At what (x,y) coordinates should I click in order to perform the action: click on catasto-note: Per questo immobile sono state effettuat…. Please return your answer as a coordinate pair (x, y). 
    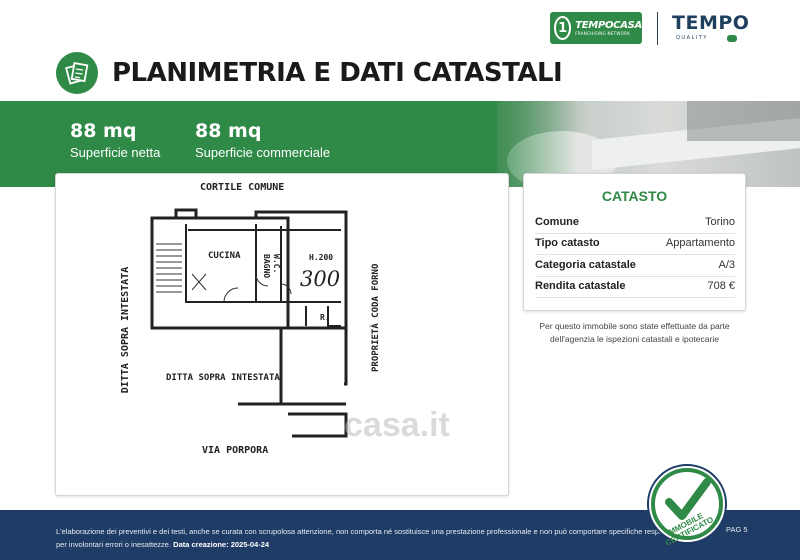
    Looking at the image, I should click on (634, 332).